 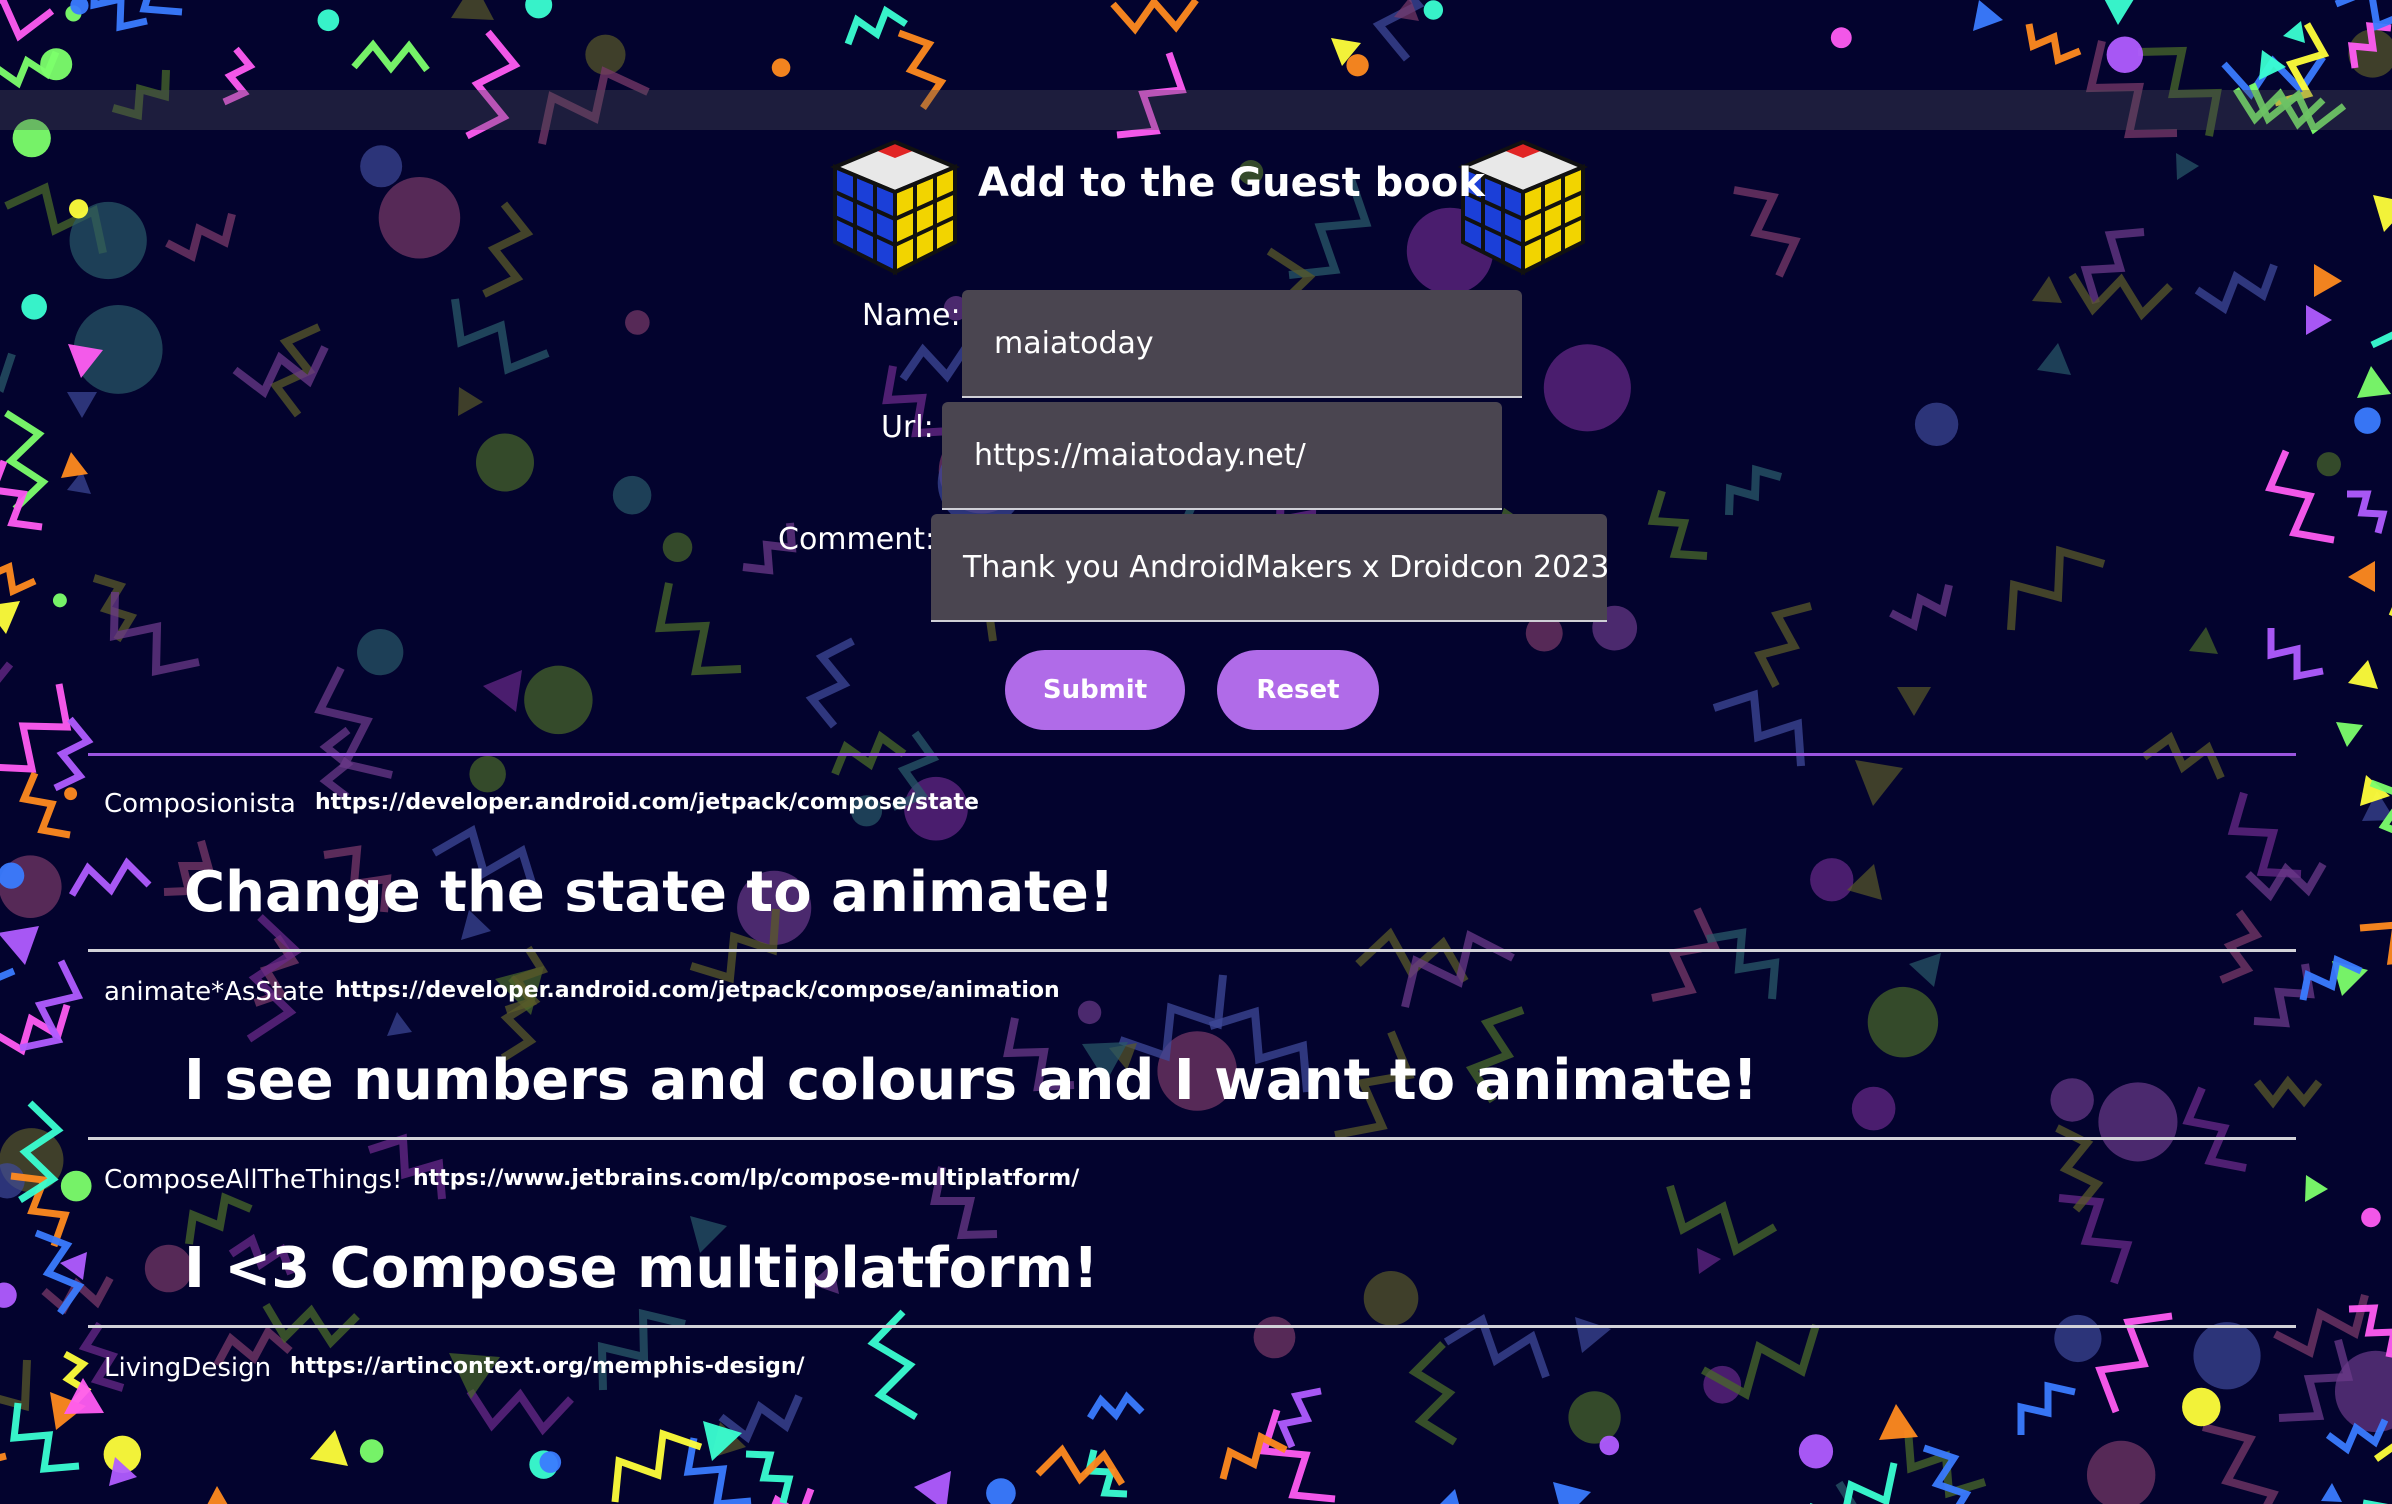 What do you see at coordinates (1140, 455) in the screenshot?
I see `url-field-value: https://maiatoday.net/` at bounding box center [1140, 455].